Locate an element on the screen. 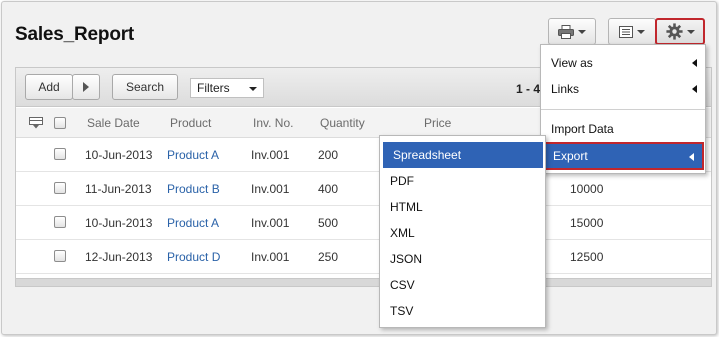  table-row: 11-Jun-2013 Product B Inv.001 400 10000 is located at coordinates (363, 189).